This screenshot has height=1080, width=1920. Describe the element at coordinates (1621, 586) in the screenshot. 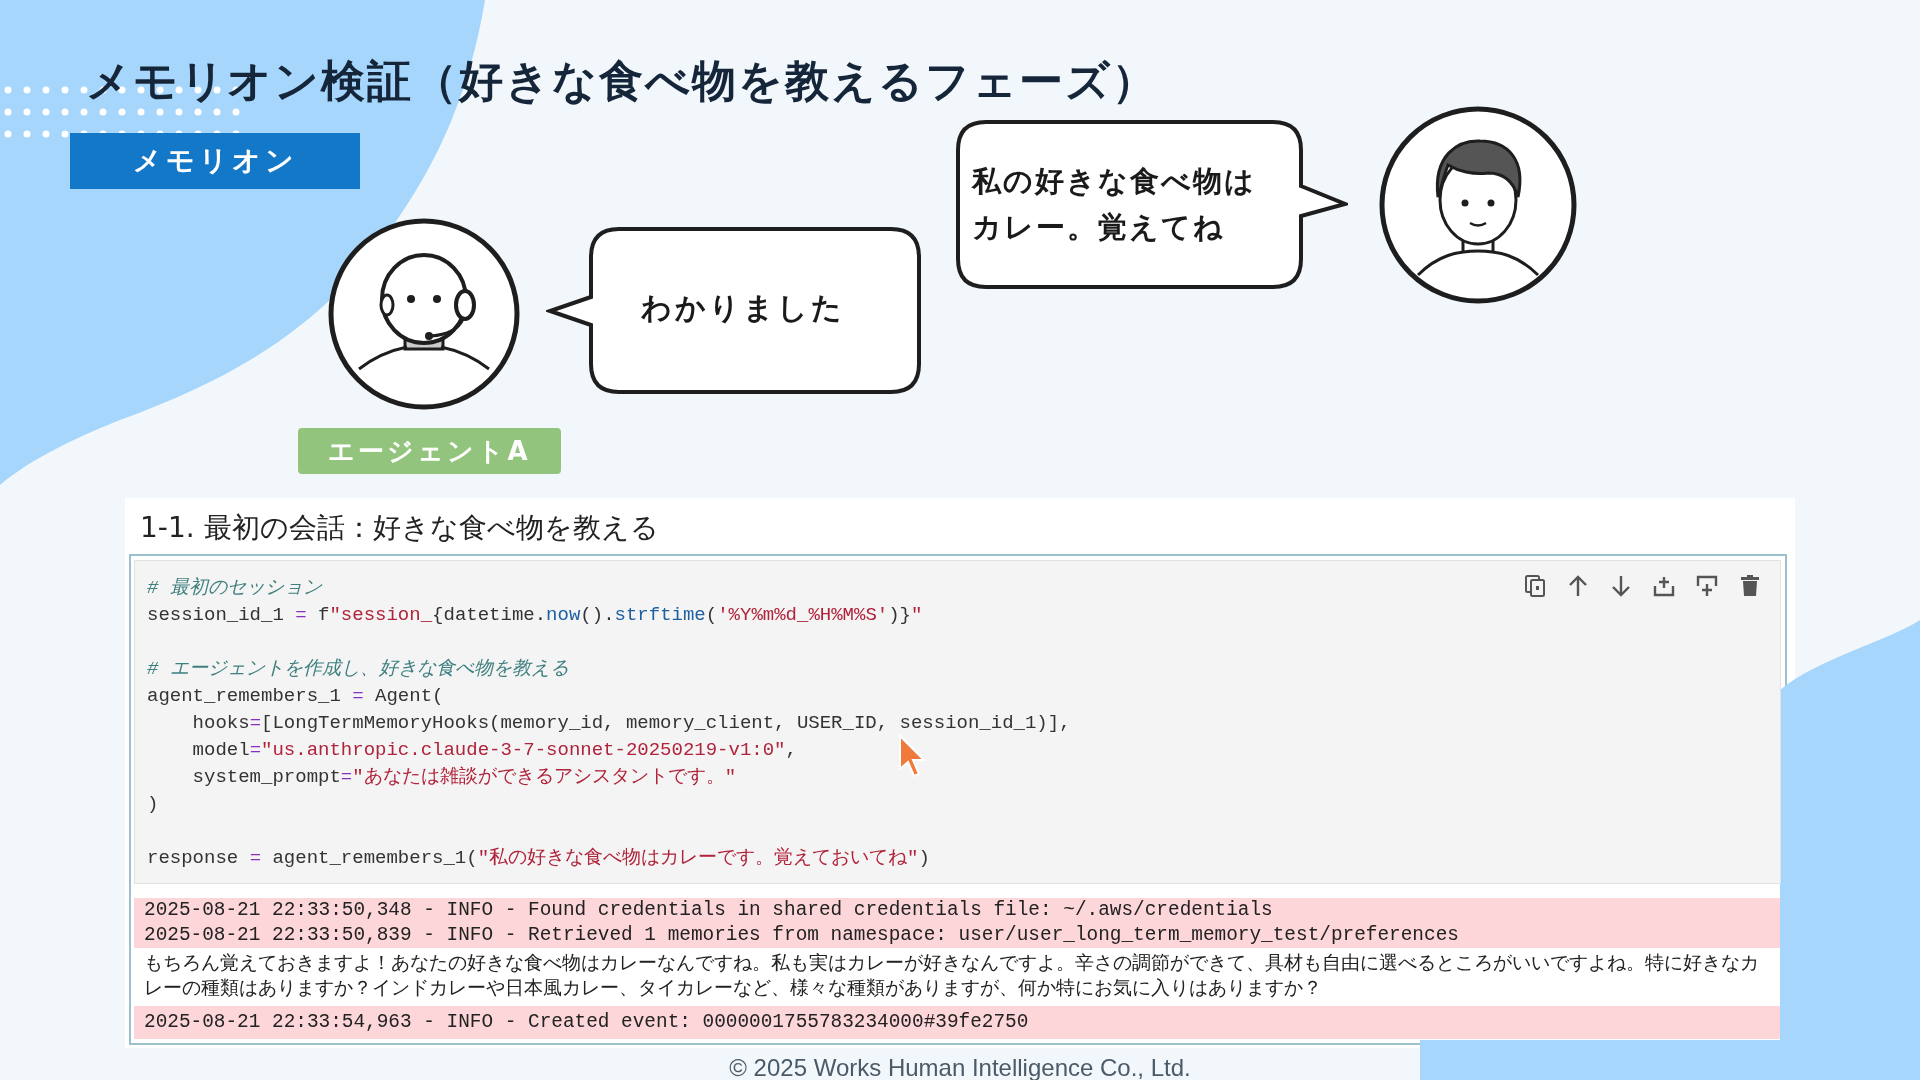

I see `arrow-down-icon` at that location.